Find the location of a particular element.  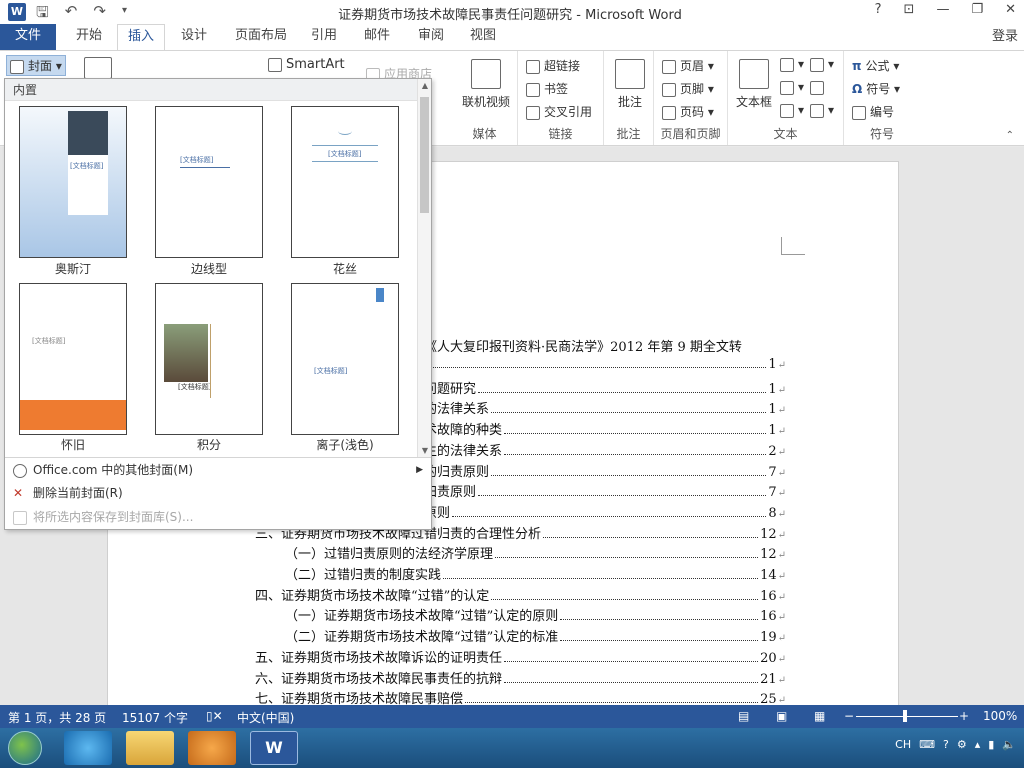

minimize-button: — is located at coordinates (942, 9).